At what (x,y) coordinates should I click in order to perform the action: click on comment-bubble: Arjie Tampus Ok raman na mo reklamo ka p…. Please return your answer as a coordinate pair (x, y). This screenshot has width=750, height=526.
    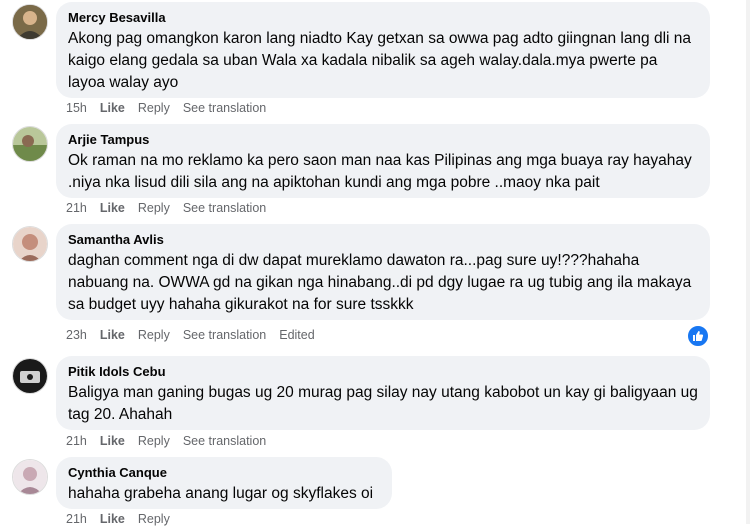
    Looking at the image, I should click on (383, 161).